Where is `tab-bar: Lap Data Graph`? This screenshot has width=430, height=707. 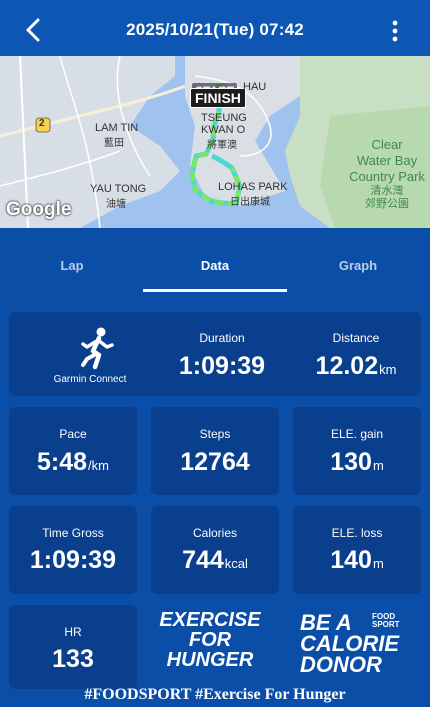 tab-bar: Lap Data Graph is located at coordinates (215, 269).